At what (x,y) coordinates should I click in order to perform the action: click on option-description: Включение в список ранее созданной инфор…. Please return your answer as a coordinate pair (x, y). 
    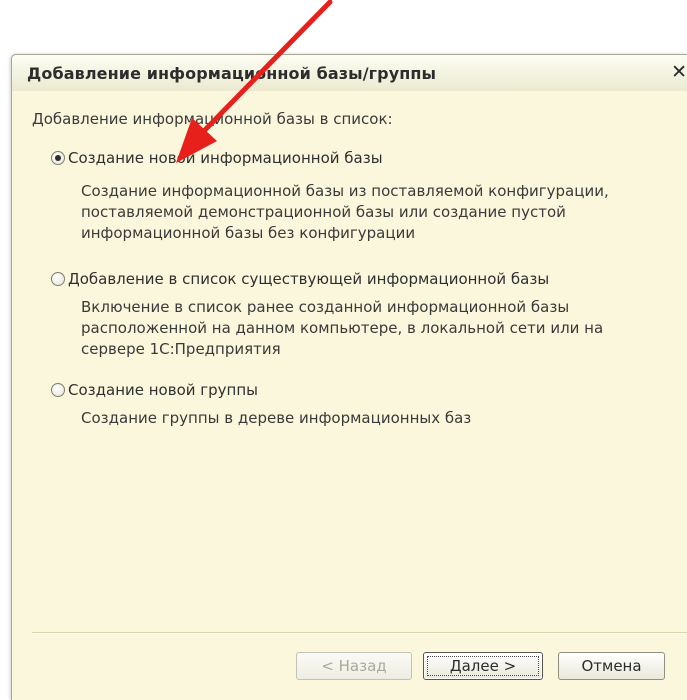
    Looking at the image, I should click on (342, 328).